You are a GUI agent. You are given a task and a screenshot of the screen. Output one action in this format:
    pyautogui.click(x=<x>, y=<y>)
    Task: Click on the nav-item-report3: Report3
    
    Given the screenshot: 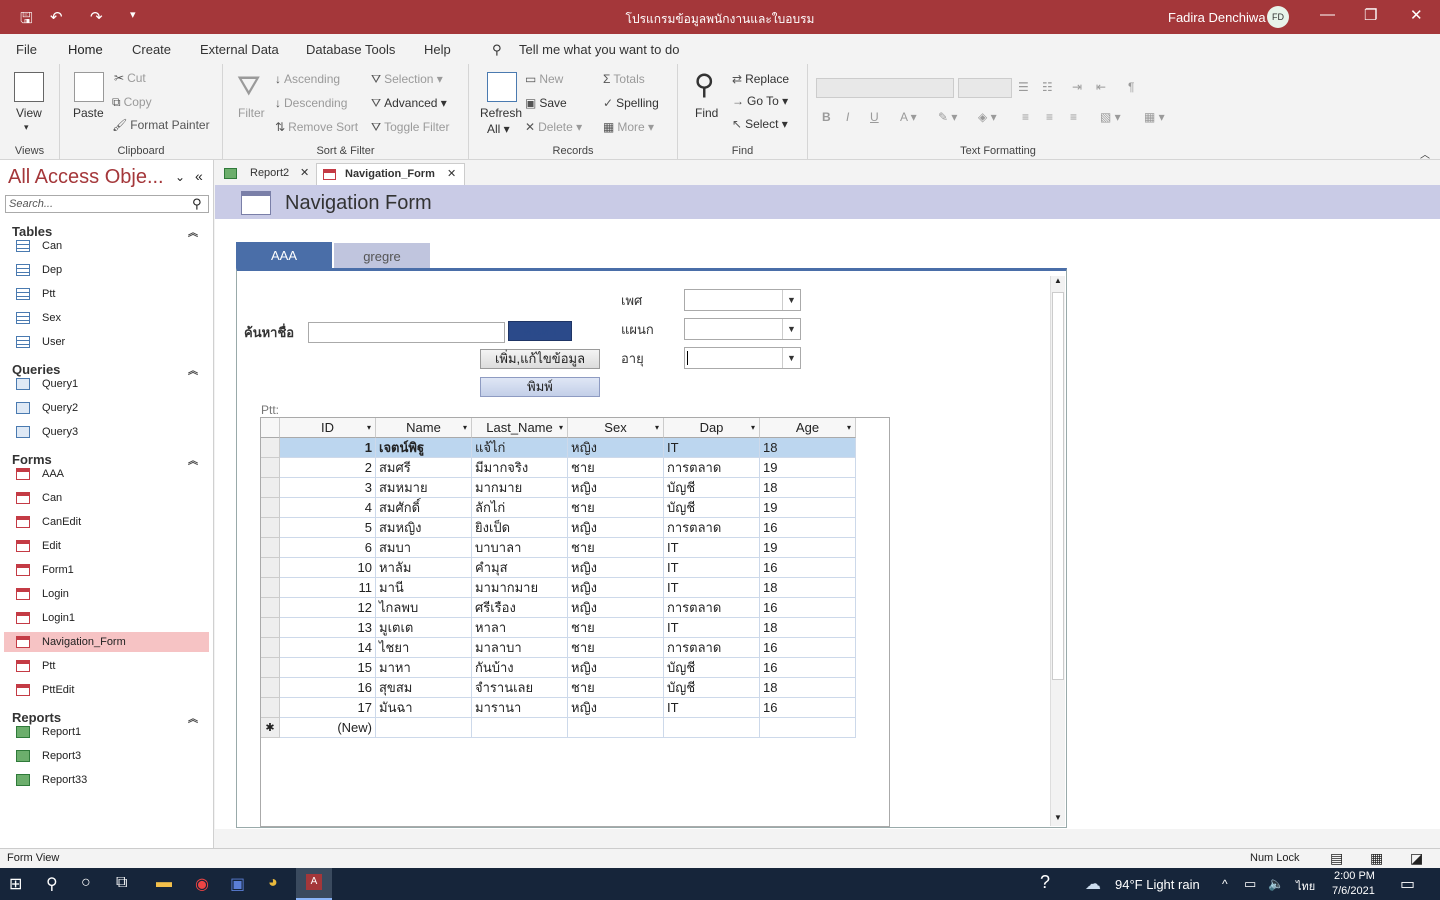 What is the action you would take?
    pyautogui.click(x=104, y=756)
    